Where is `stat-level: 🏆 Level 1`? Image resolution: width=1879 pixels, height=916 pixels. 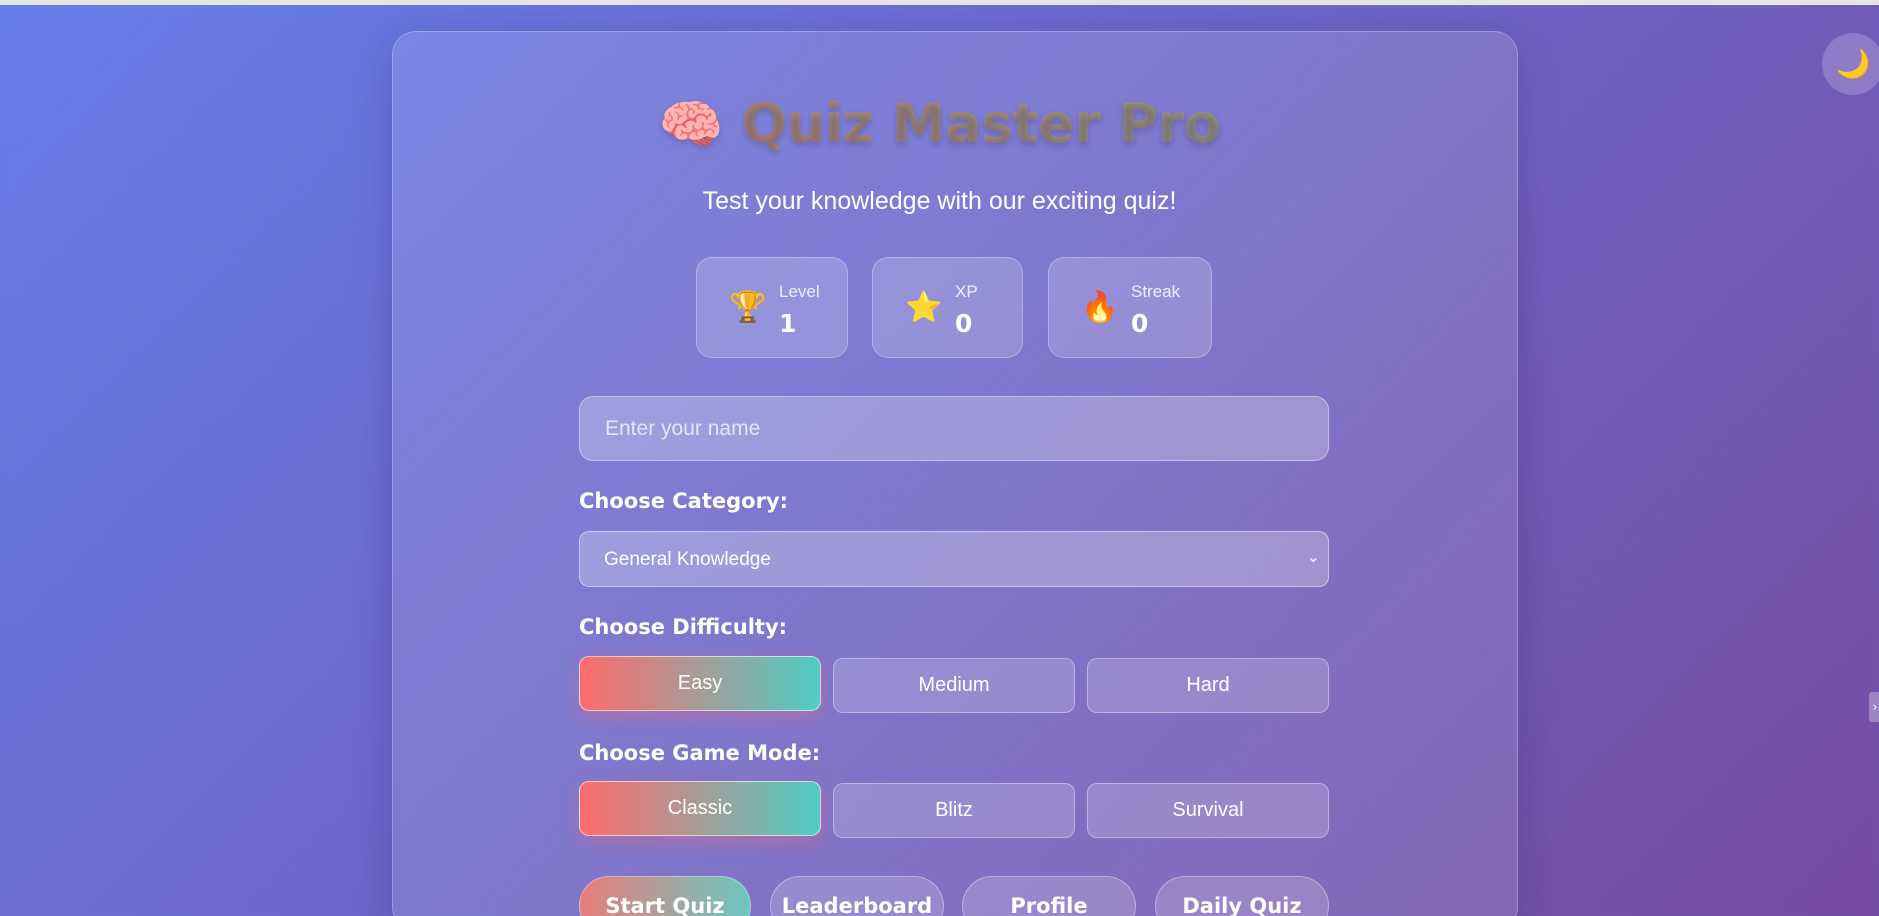
stat-level: 🏆 Level 1 is located at coordinates (772, 307).